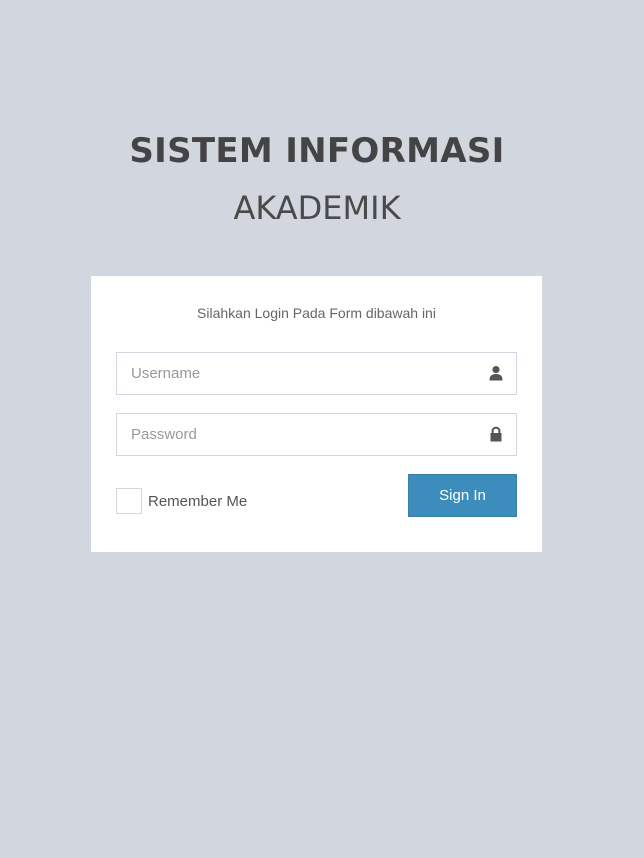 The height and width of the screenshot is (858, 644). Describe the element at coordinates (496, 373) in the screenshot. I see `user-icon` at that location.